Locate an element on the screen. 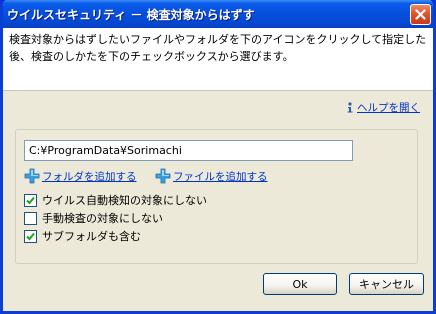  window-title: ウイルスセキュリティ － 検査対象からはずす is located at coordinates (131, 15).